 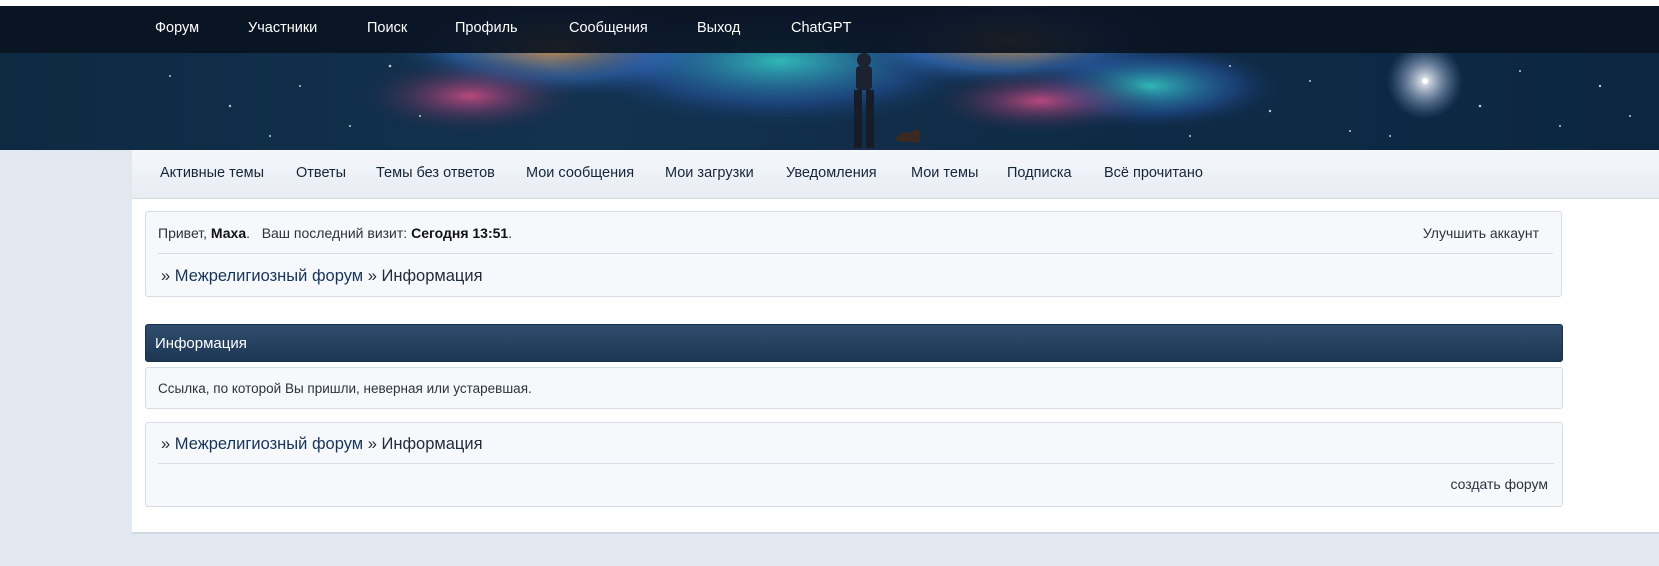 I want to click on upgrade-account-link: Улучшить аккаунт, so click(x=1481, y=233).